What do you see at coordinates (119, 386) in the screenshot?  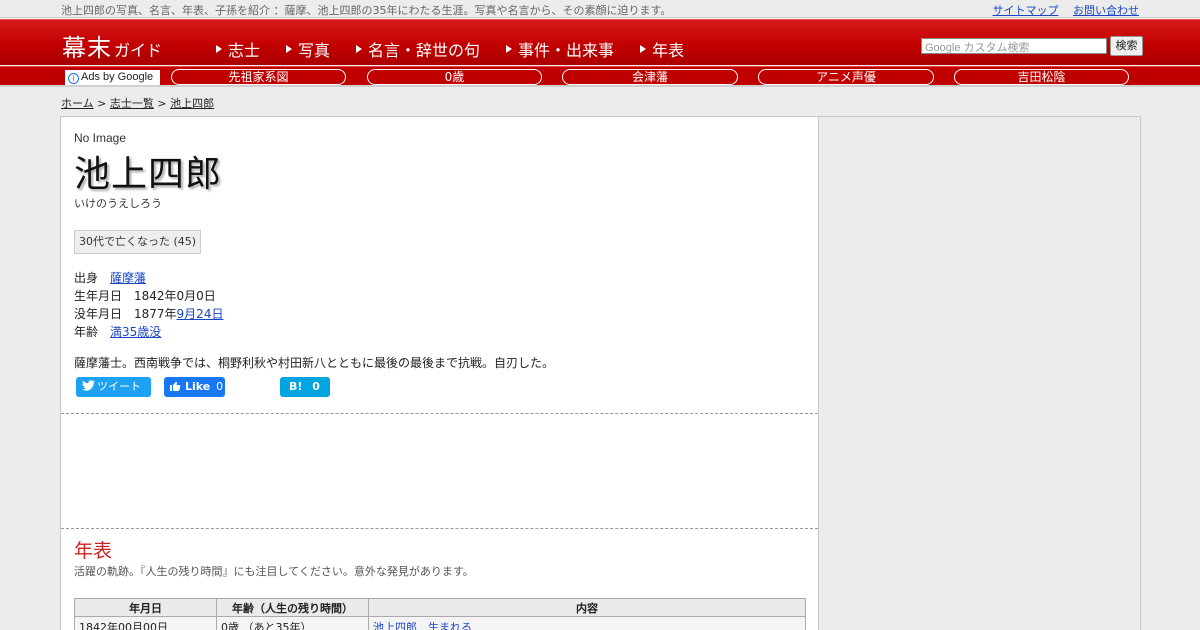 I see `tweet-label: ツイート` at bounding box center [119, 386].